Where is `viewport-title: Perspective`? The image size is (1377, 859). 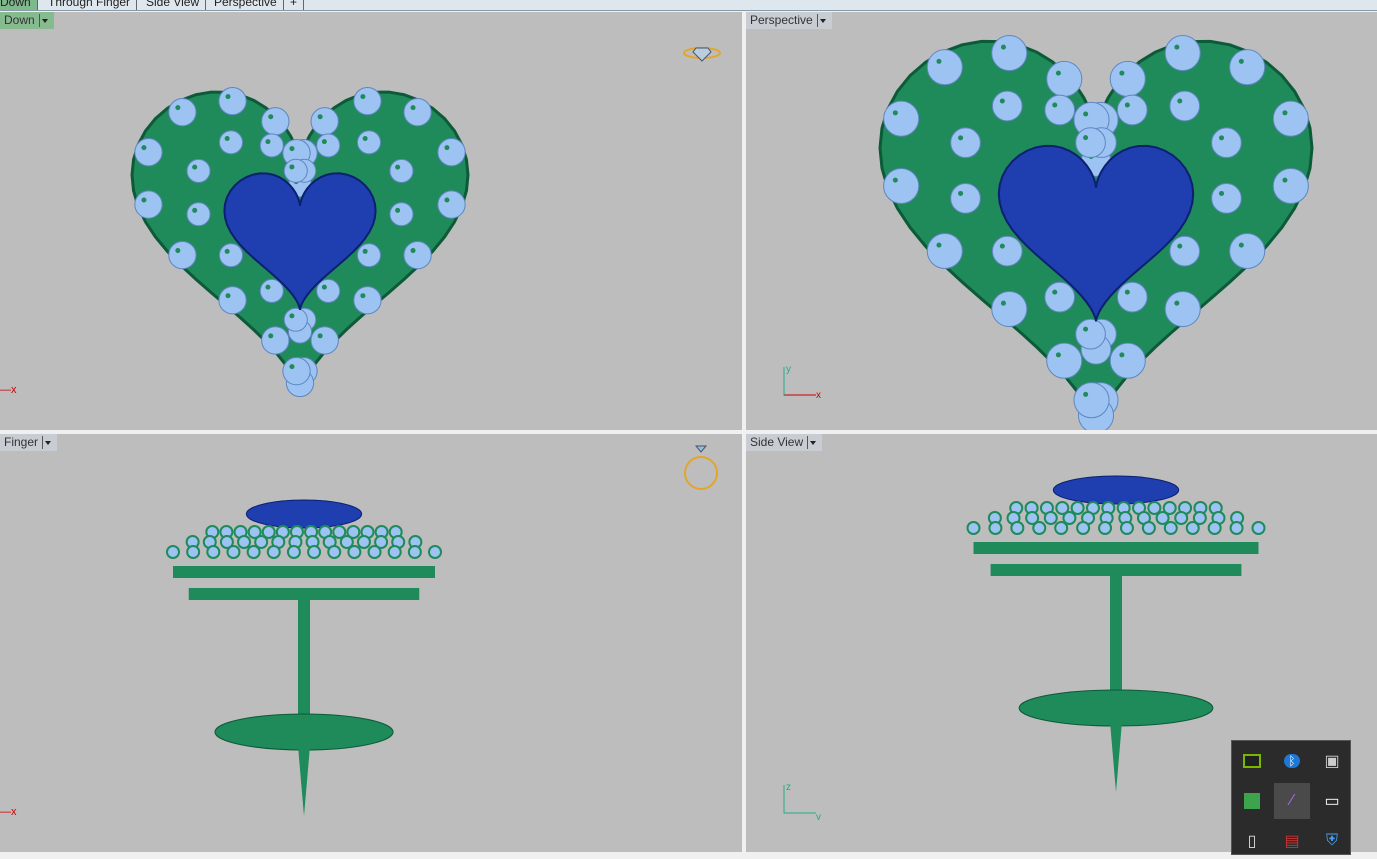 viewport-title: Perspective is located at coordinates (781, 20).